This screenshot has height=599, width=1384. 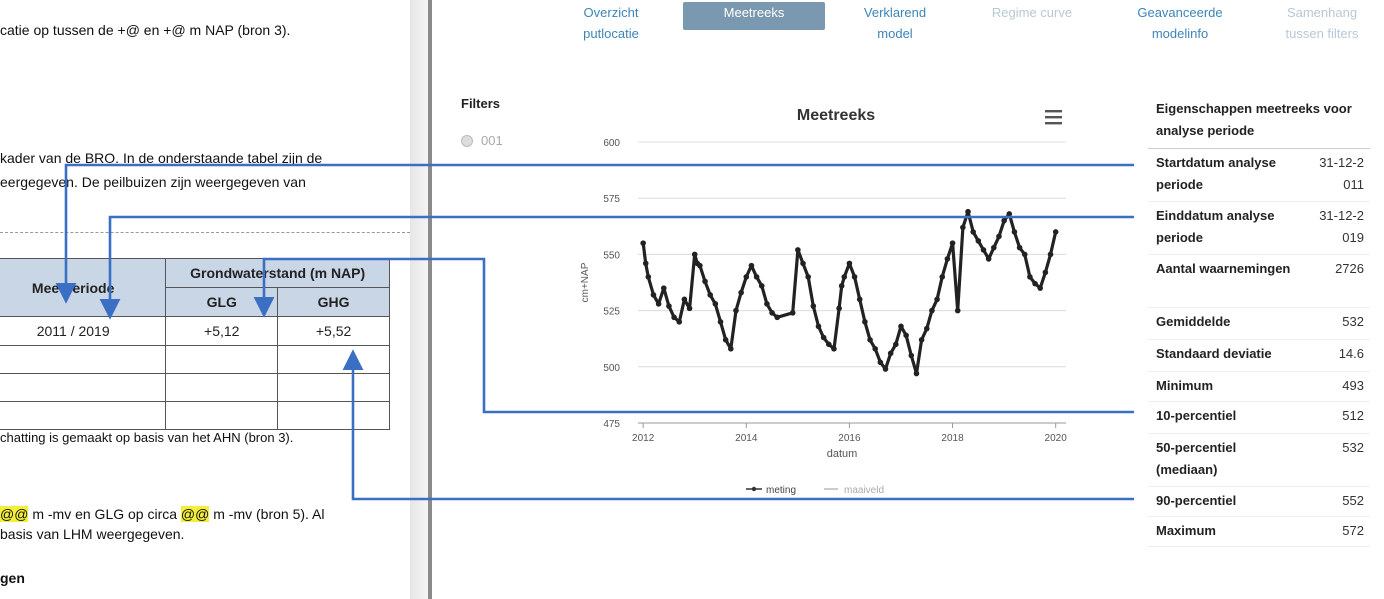 What do you see at coordinates (1056, 438) in the screenshot?
I see `x-tick-label: 2020` at bounding box center [1056, 438].